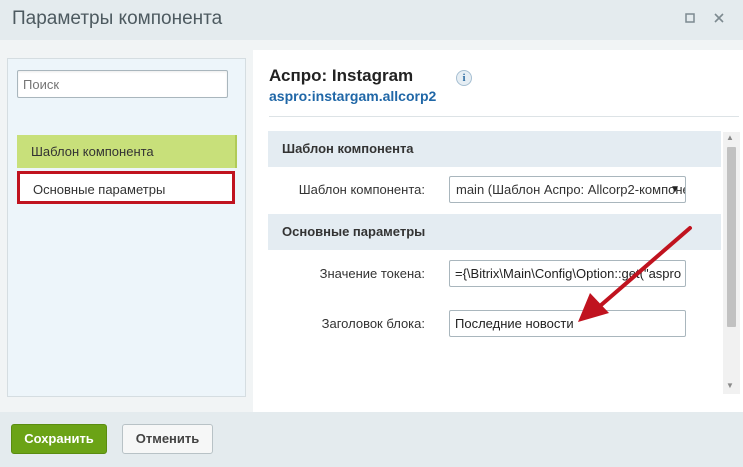 The image size is (743, 467). I want to click on annotation-arrow-icon, so click(635, 274).